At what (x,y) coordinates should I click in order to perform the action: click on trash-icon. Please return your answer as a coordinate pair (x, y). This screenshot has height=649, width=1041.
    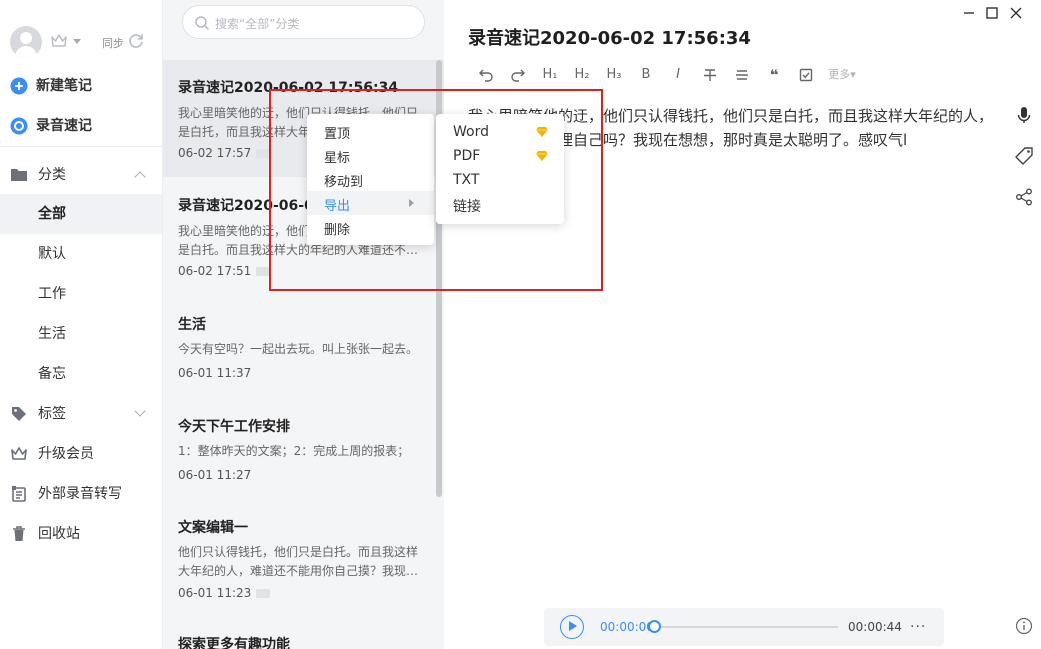
    Looking at the image, I should click on (19, 533).